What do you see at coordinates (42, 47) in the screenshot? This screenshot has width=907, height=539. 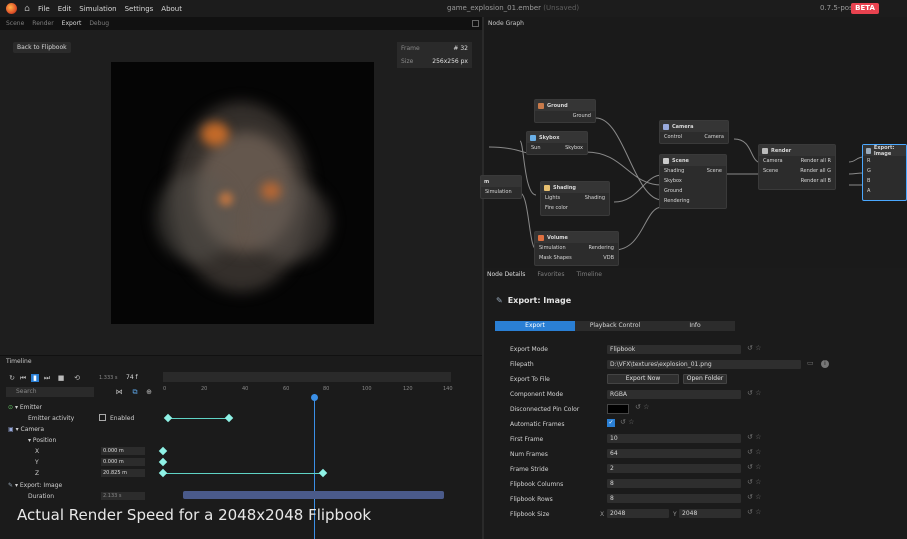 I see `back-to-flipbook-button: Back to Flipbook` at bounding box center [42, 47].